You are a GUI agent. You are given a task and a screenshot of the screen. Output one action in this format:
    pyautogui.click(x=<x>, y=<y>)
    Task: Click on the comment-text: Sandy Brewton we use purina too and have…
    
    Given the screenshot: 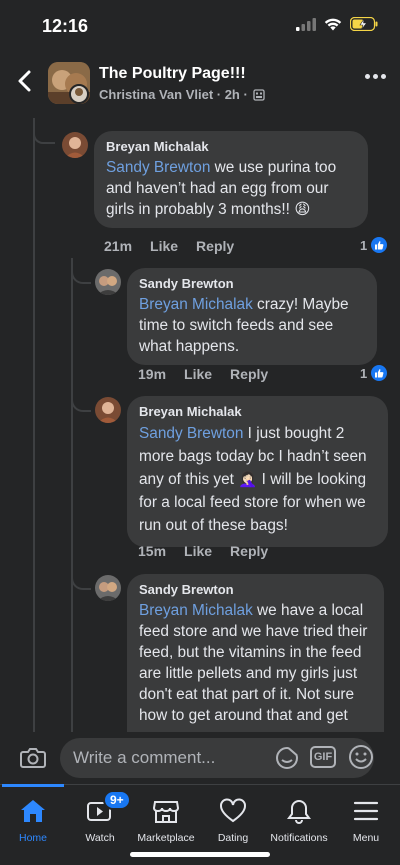 What is the action you would take?
    pyautogui.click(x=221, y=188)
    